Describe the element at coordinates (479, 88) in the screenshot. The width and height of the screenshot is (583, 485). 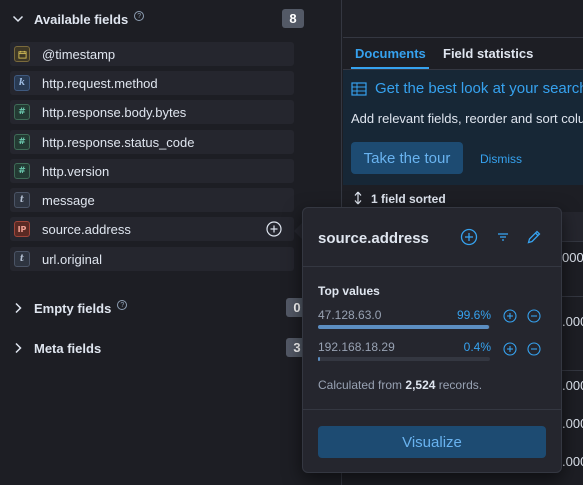
I see `callout-title: Get the best look at your search` at that location.